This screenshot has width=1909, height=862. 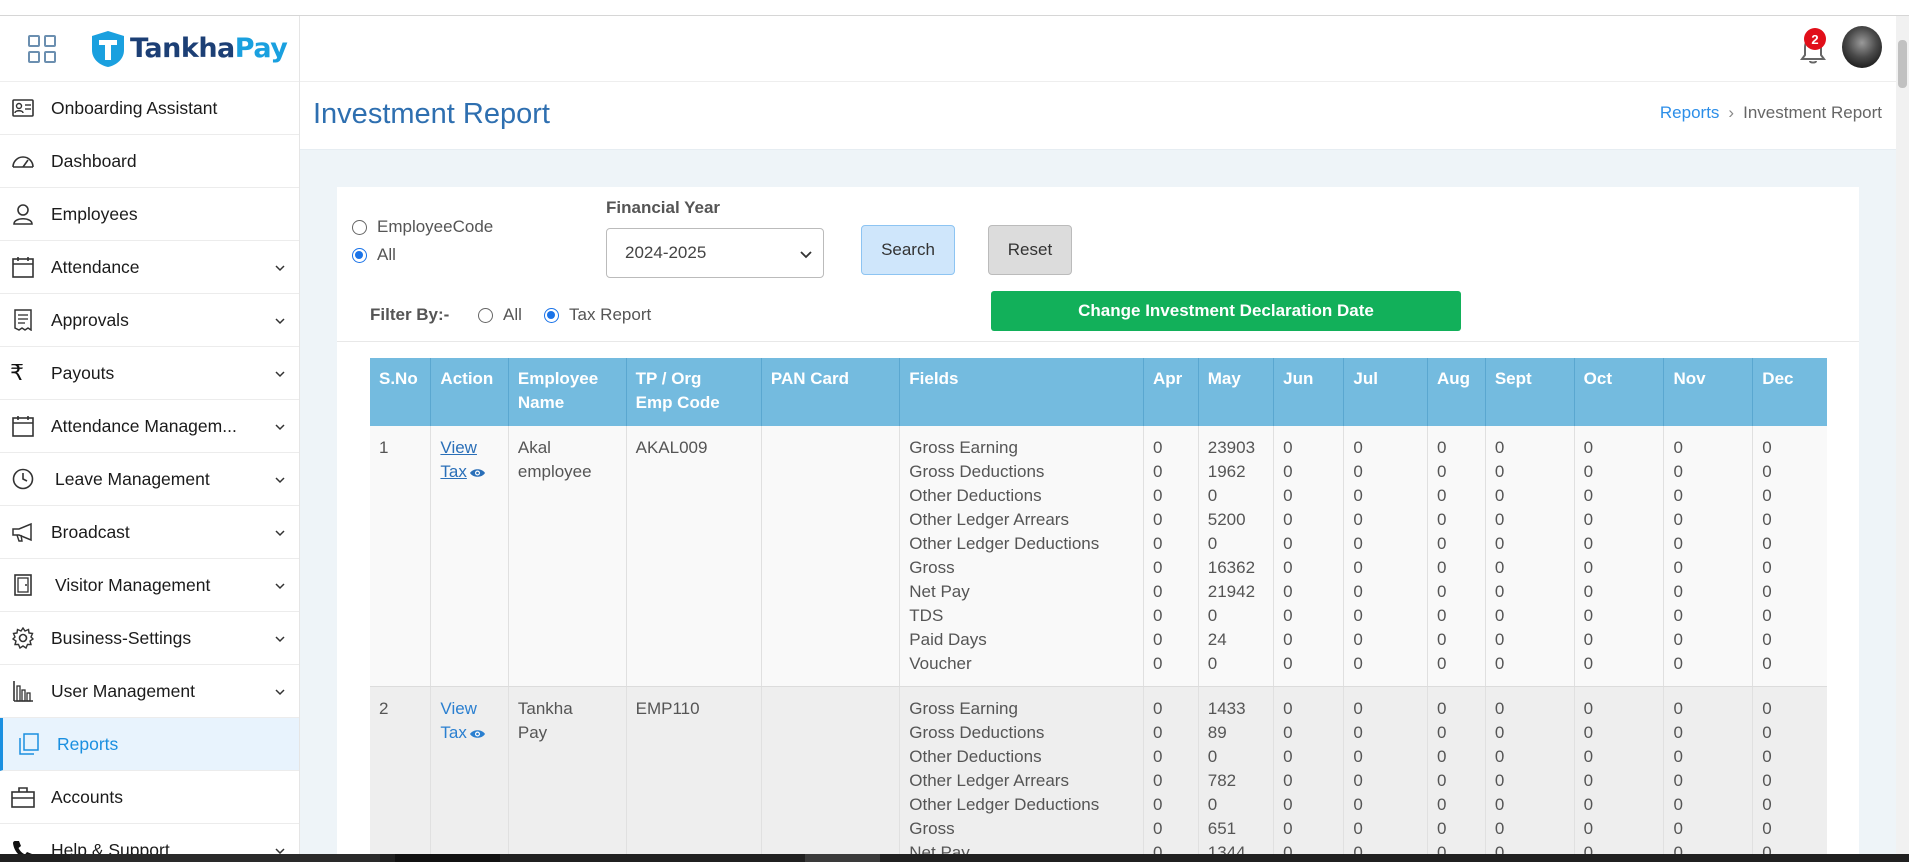 I want to click on sidebar-item-user-management: User Management, so click(x=149, y=691).